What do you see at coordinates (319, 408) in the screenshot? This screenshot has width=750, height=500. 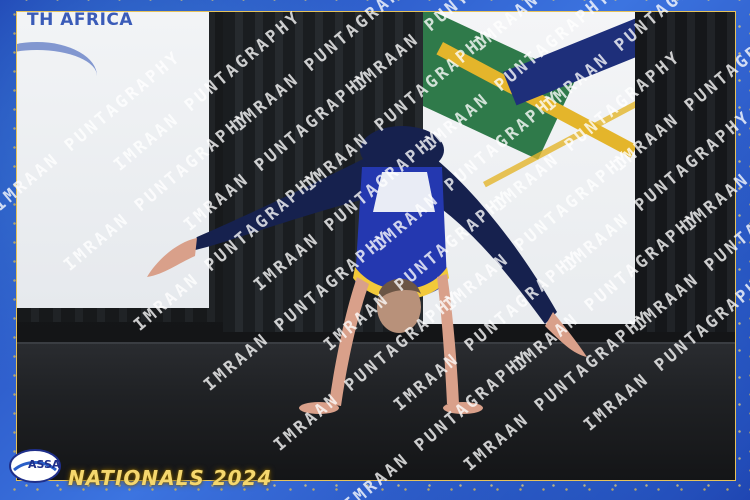 I see `gymnast-left-hand` at bounding box center [319, 408].